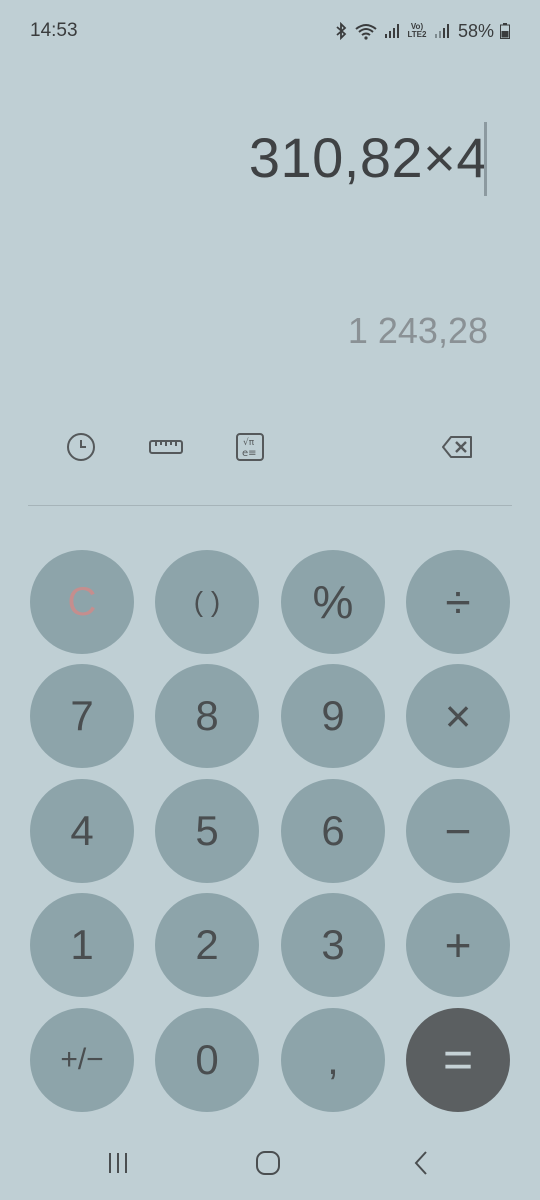  What do you see at coordinates (333, 831) in the screenshot?
I see `digit-6-button: 6` at bounding box center [333, 831].